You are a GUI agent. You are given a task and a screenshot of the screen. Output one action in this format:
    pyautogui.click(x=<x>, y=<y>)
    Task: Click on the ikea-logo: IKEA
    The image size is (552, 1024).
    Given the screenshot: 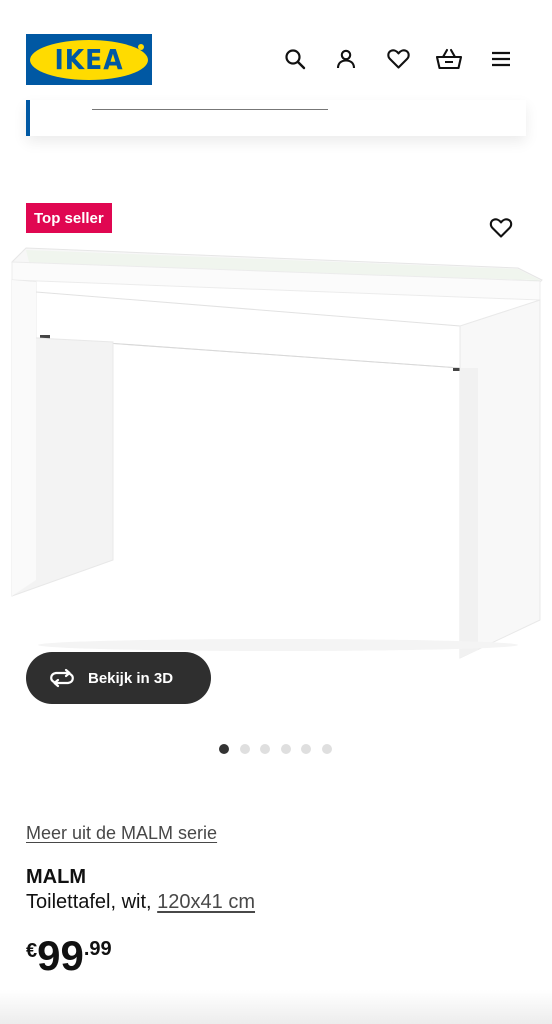 What is the action you would take?
    pyautogui.click(x=89, y=59)
    